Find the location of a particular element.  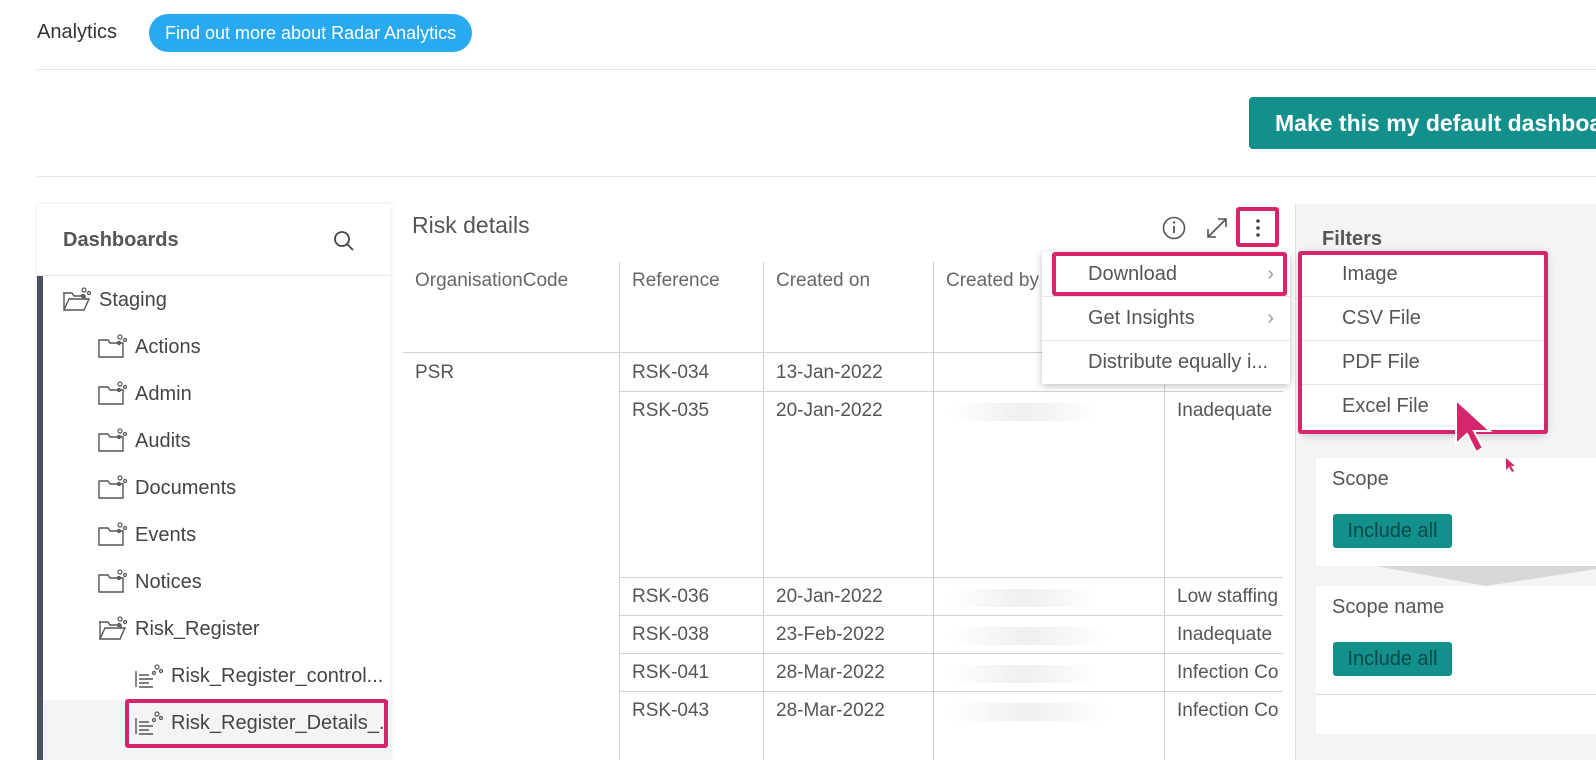

org-cell: PSR is located at coordinates (435, 372).